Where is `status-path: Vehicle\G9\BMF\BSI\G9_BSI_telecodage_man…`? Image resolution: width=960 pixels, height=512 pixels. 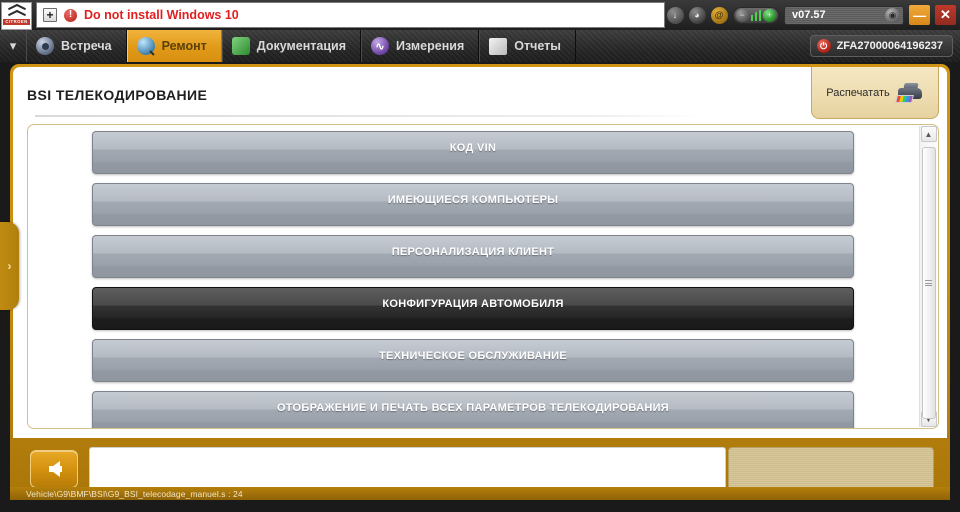
status-path: Vehicle\G9\BMF\BSI\G9_BSI_telecodage_man… is located at coordinates (134, 493).